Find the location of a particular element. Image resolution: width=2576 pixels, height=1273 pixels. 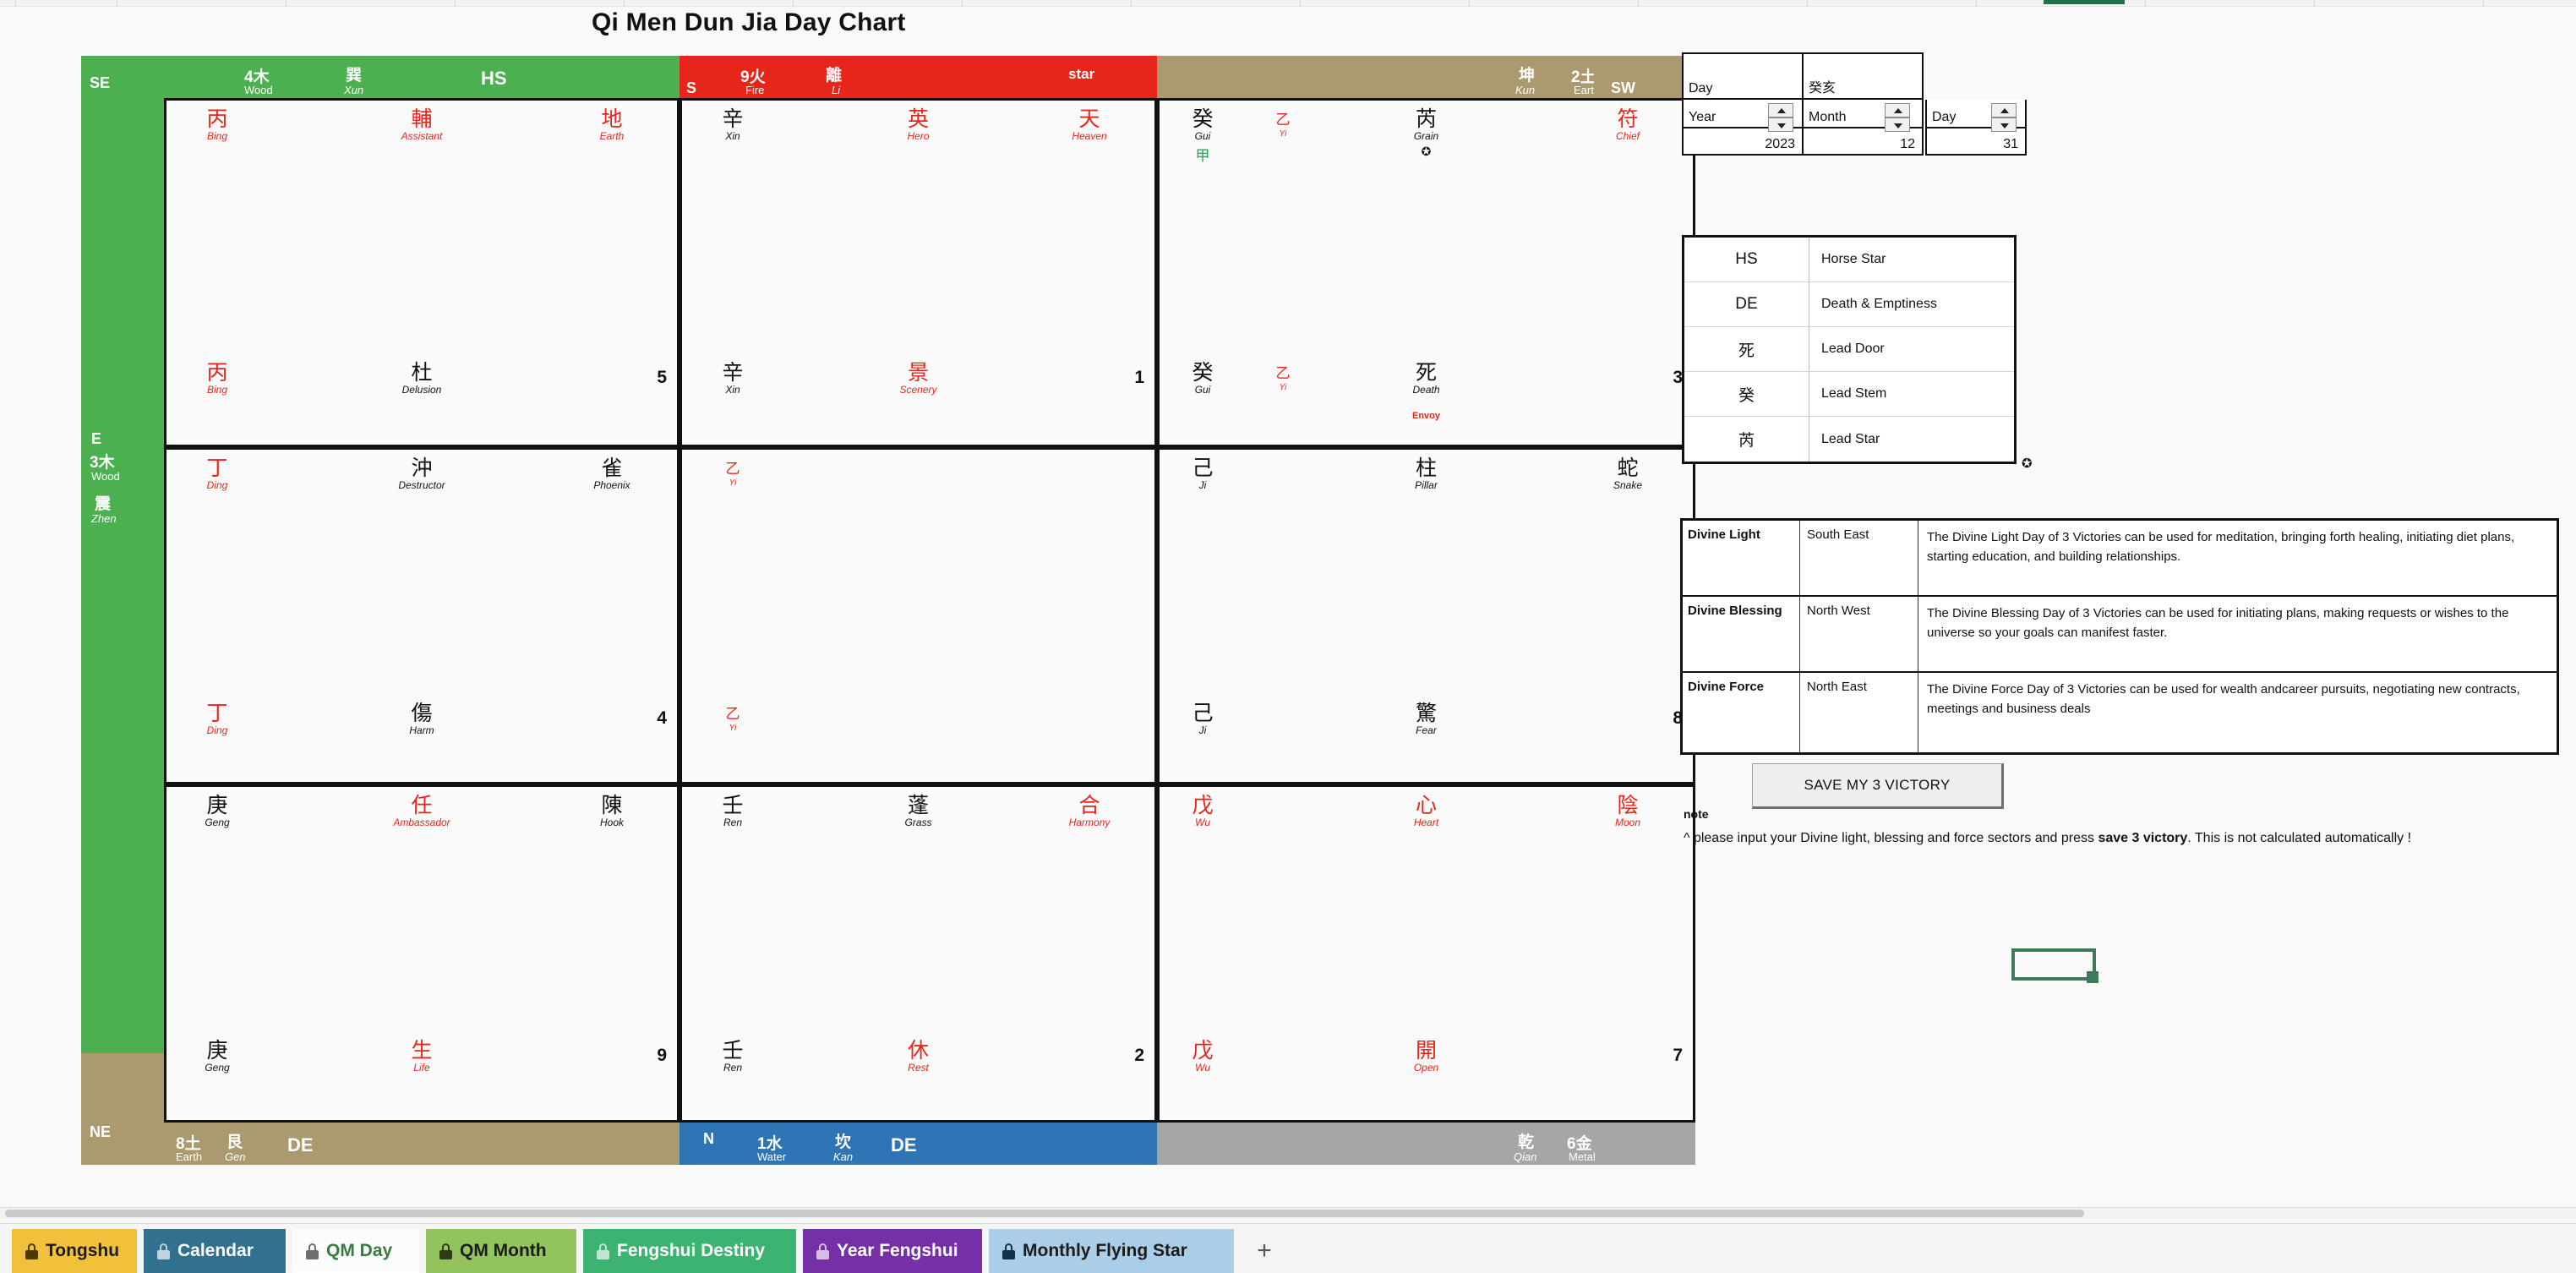

spreadsheet-column-header-strip is located at coordinates (1288, 3).